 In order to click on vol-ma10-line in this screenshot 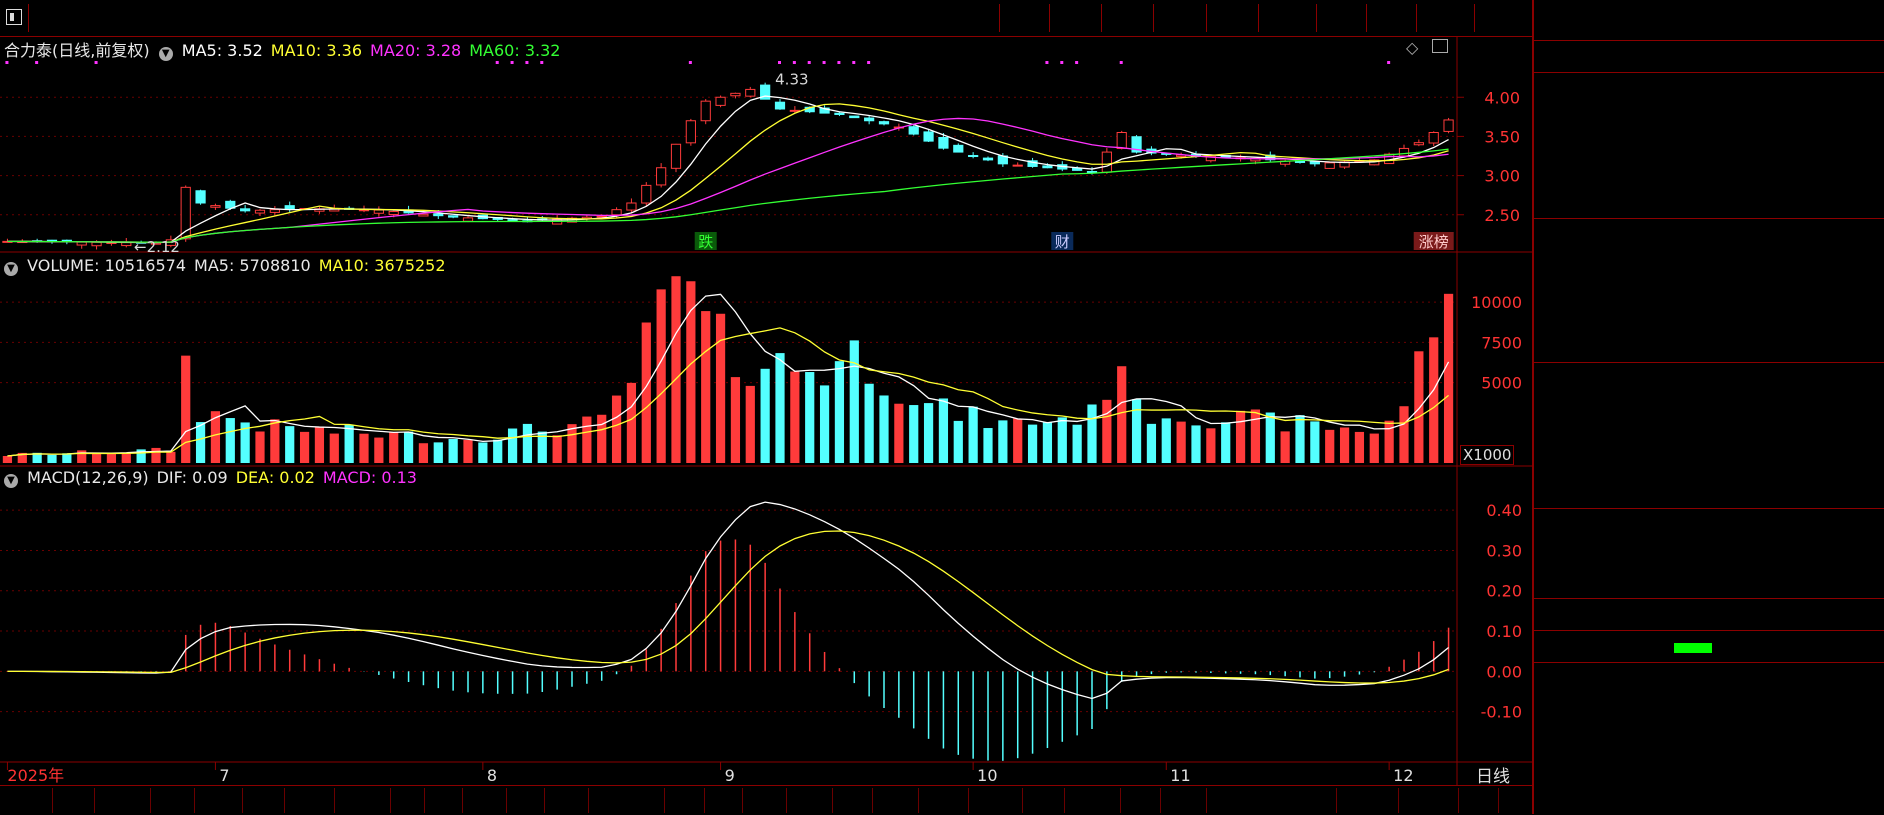, I will do `click(728, 392)`.